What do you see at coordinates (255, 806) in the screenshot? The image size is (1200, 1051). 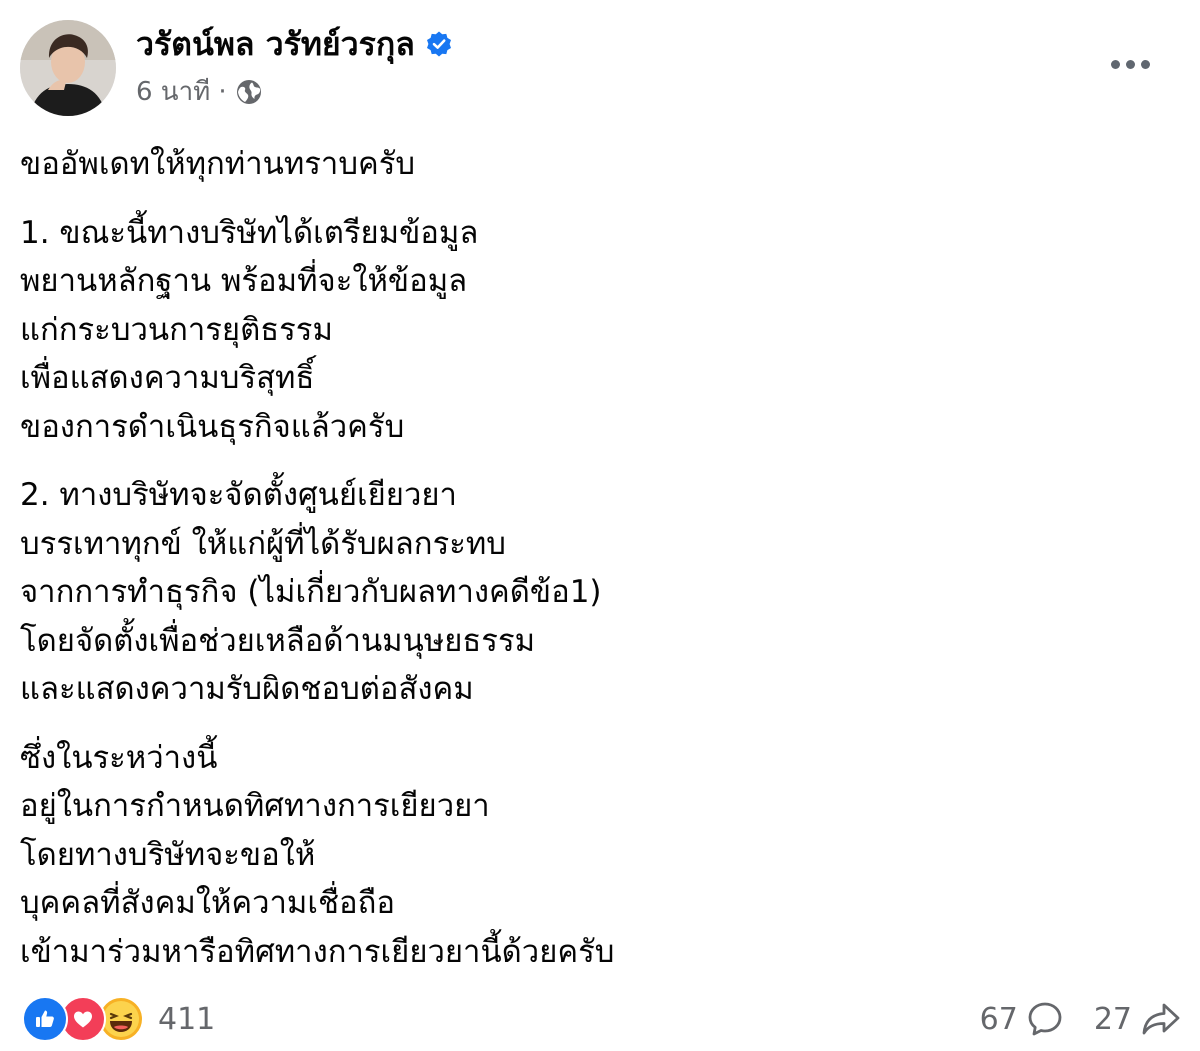 I see `post-line: อยู่ในการกำหนดทิศทางการเยียวยา` at bounding box center [255, 806].